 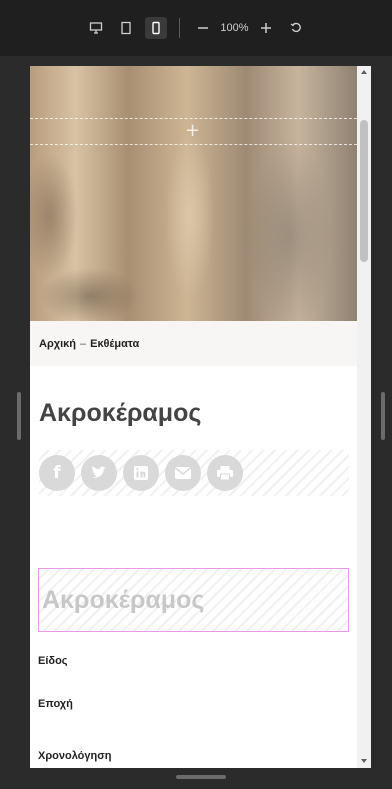 What do you see at coordinates (55, 704) in the screenshot?
I see `field-label-era: Εποχή` at bounding box center [55, 704].